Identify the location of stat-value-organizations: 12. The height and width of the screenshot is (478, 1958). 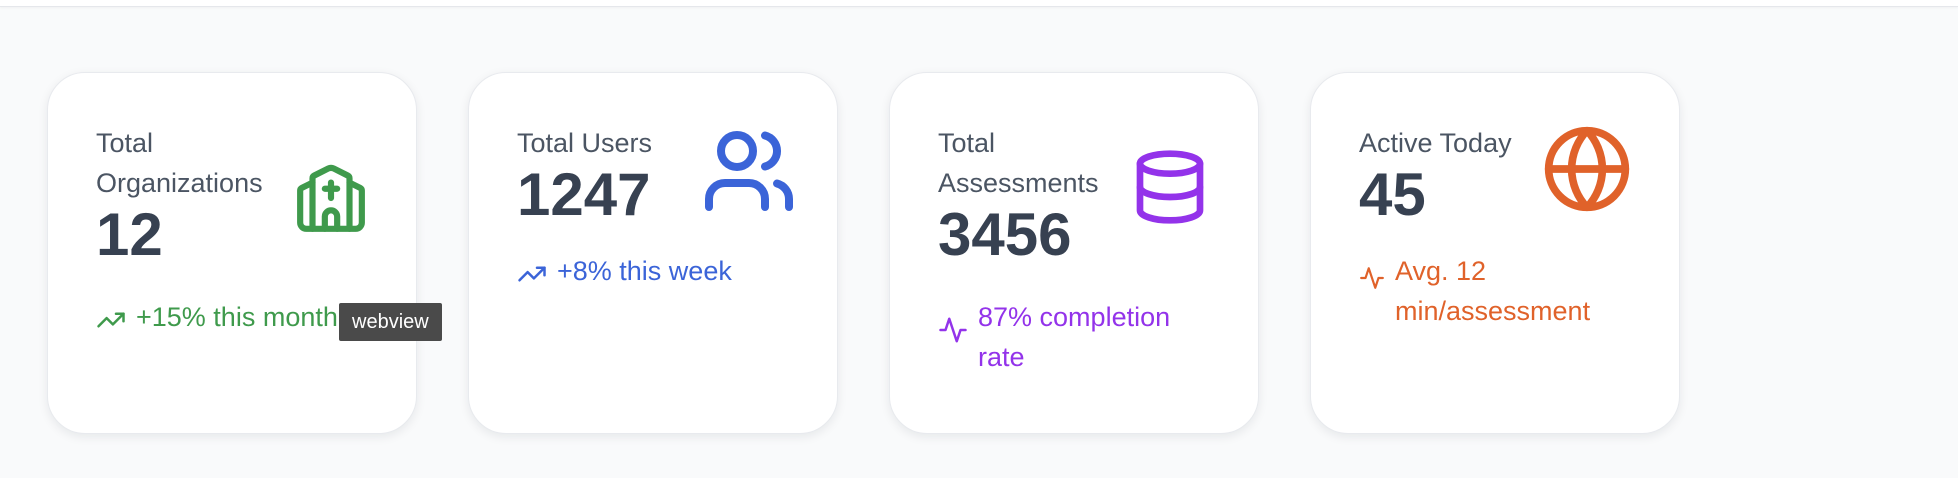
(129, 234).